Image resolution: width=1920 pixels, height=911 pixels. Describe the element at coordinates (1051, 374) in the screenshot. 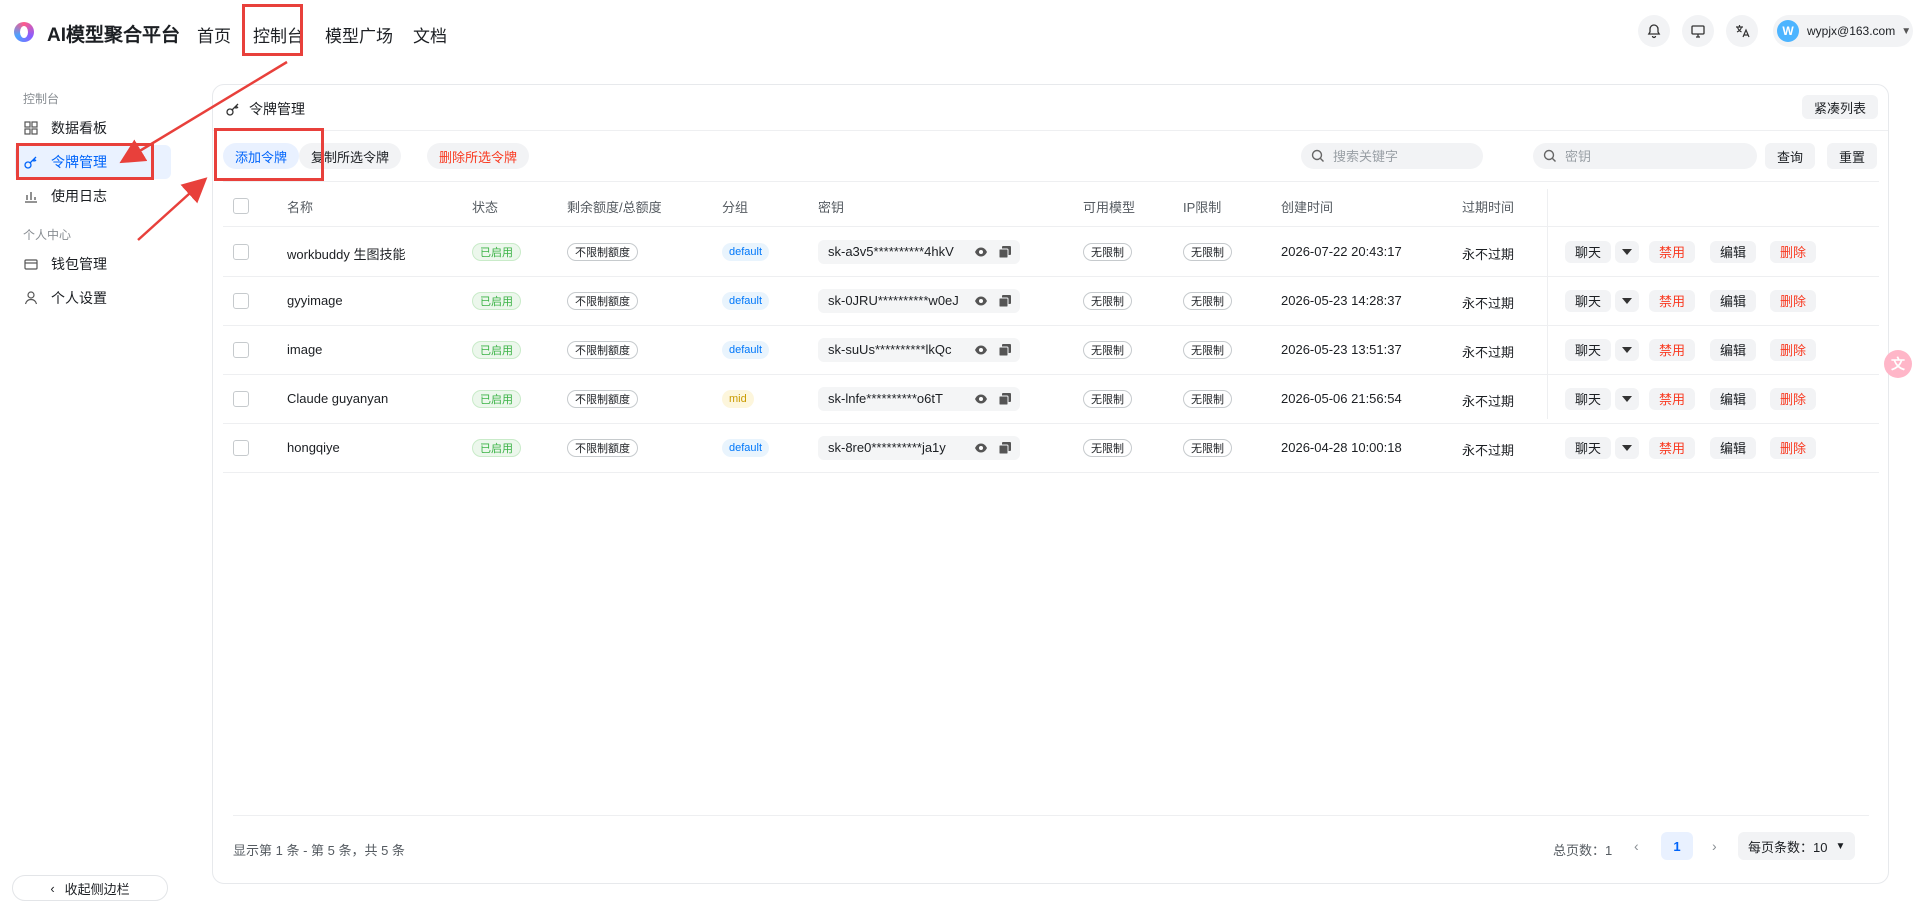

I see `row-divider` at that location.